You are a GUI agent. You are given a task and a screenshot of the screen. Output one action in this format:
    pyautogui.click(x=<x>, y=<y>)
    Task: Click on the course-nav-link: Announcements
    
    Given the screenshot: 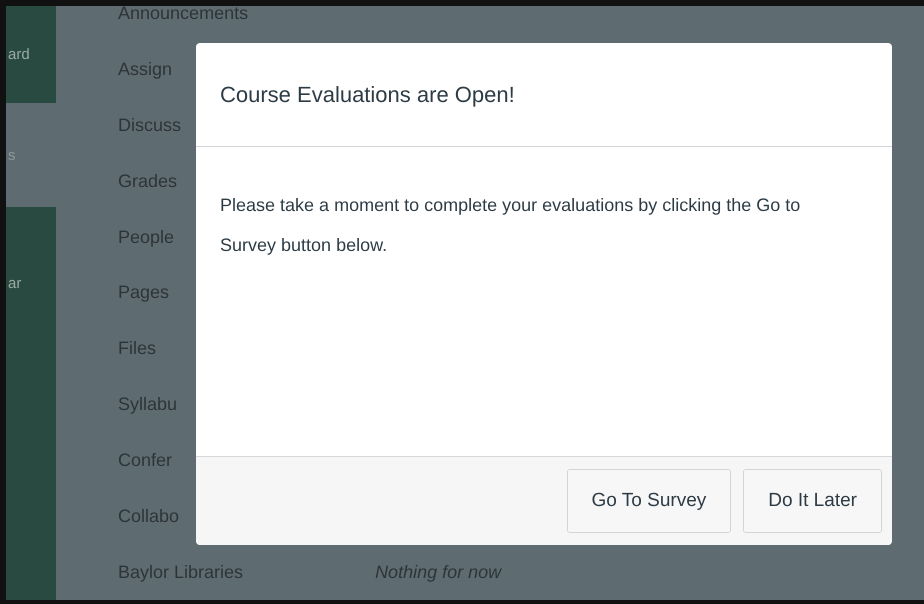 What is the action you would take?
    pyautogui.click(x=183, y=15)
    